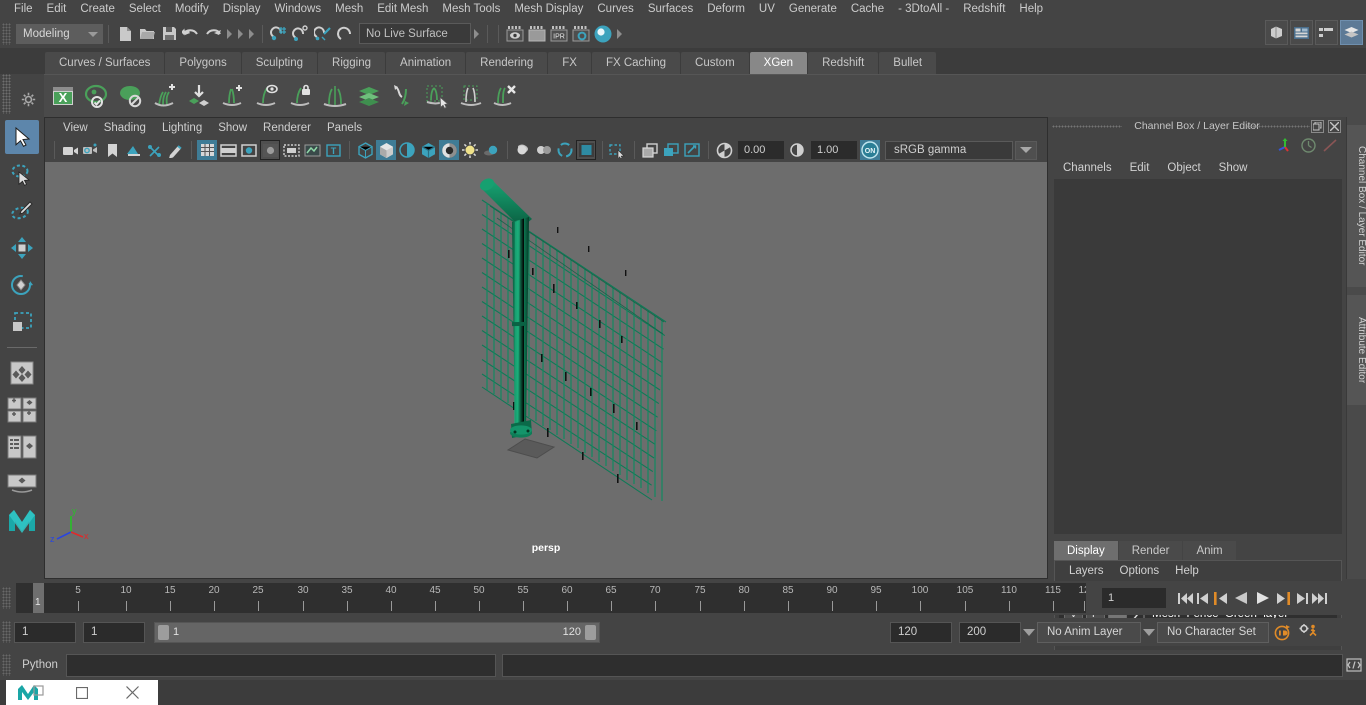 The height and width of the screenshot is (705, 1366). I want to click on outliner-persp-layout, so click(22, 484).